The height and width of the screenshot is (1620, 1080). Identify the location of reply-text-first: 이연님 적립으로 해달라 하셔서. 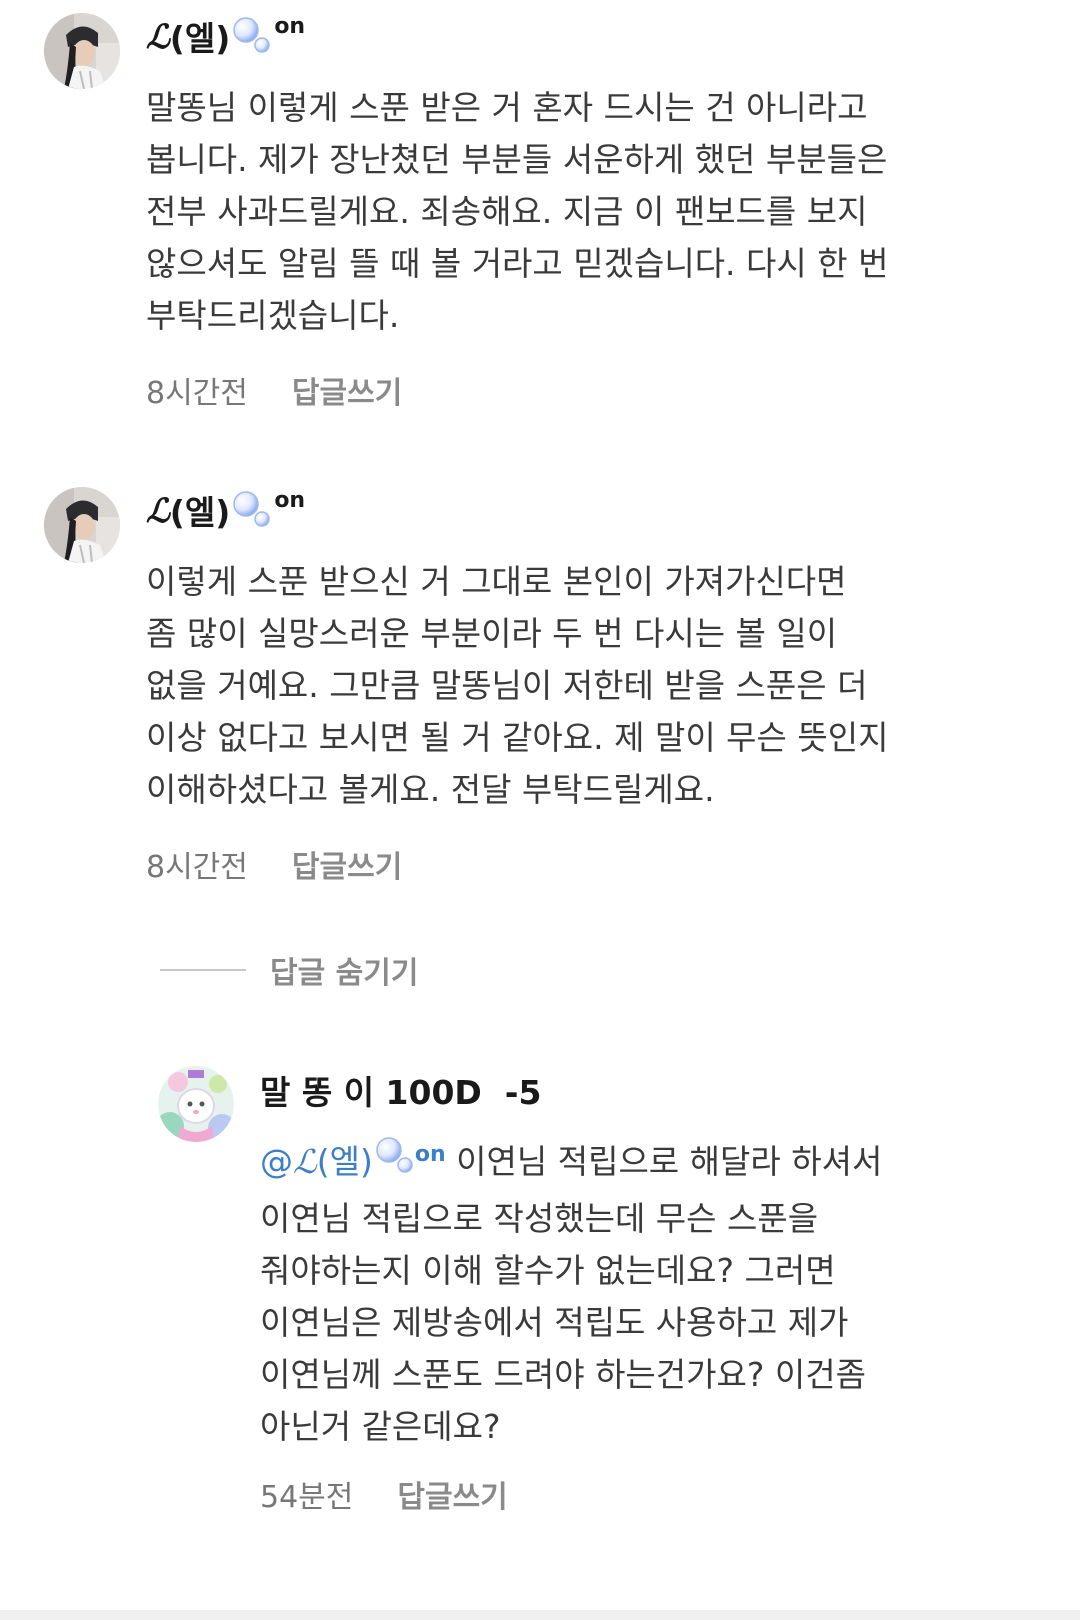
(664, 1161).